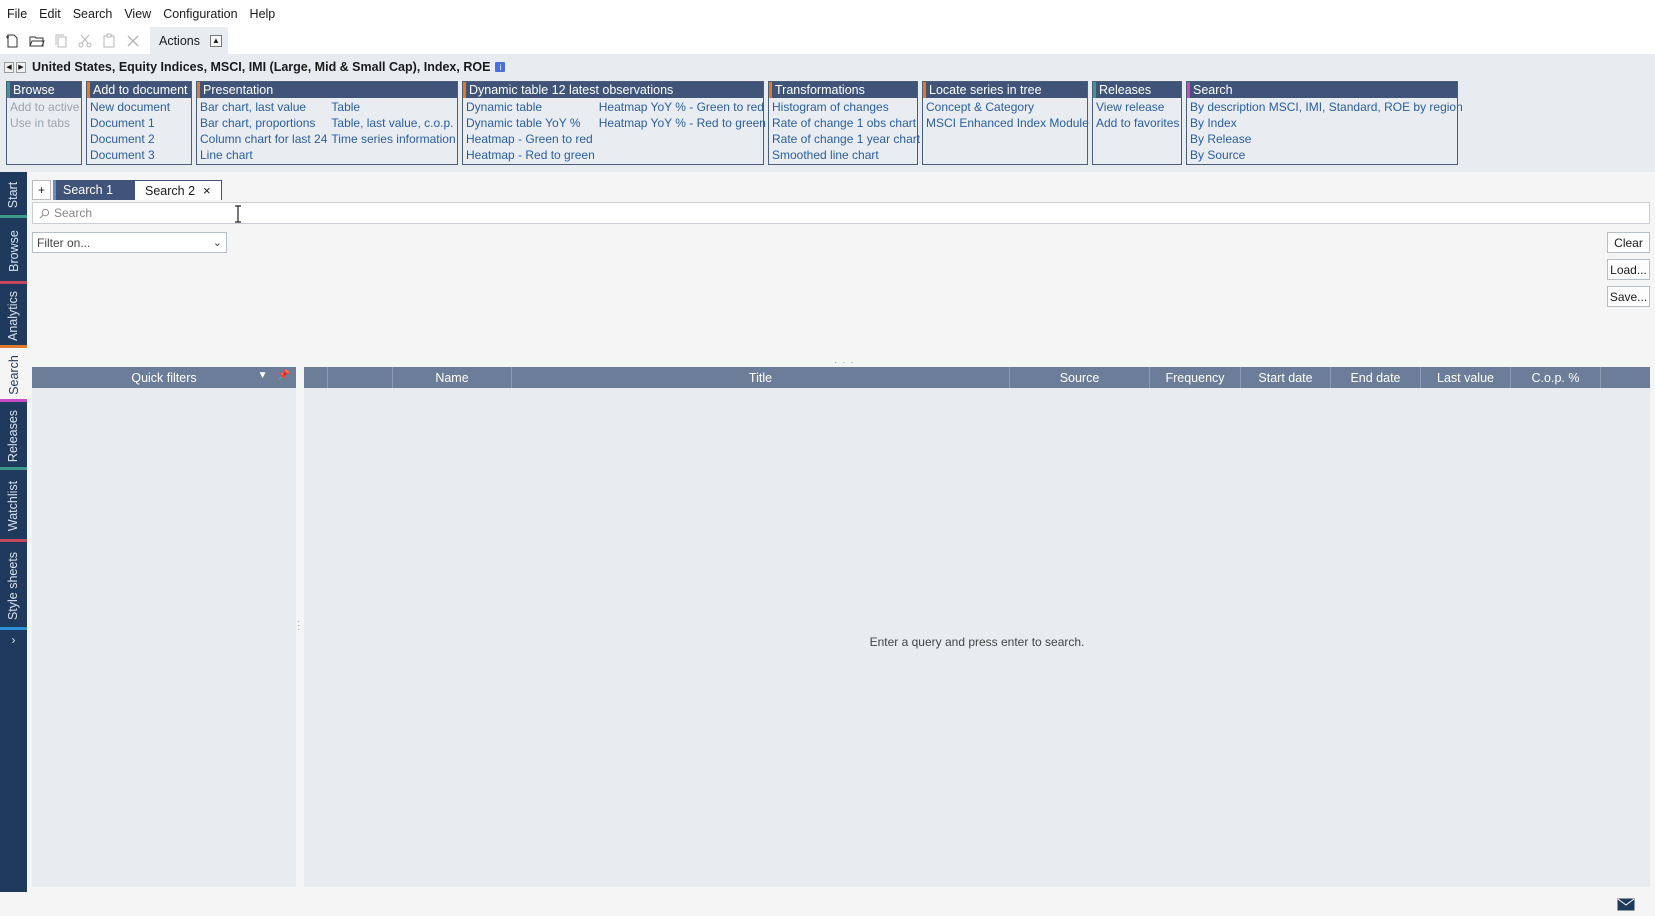 Image resolution: width=1655 pixels, height=916 pixels. What do you see at coordinates (13, 375) in the screenshot?
I see `nav-tab-search: Search` at bounding box center [13, 375].